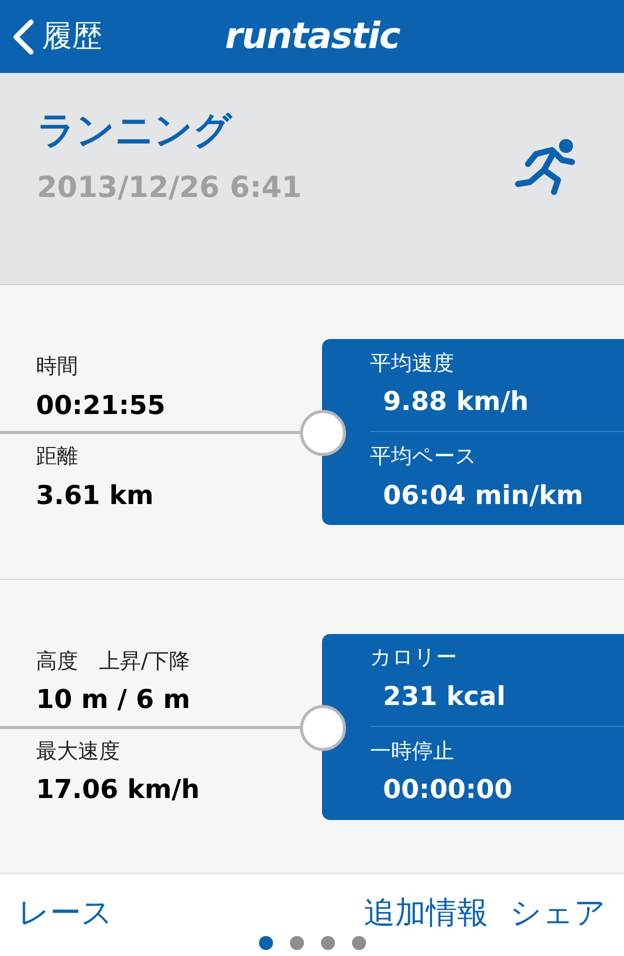 This screenshot has height=956, width=624. I want to click on stat-label: 最大速度, so click(78, 751).